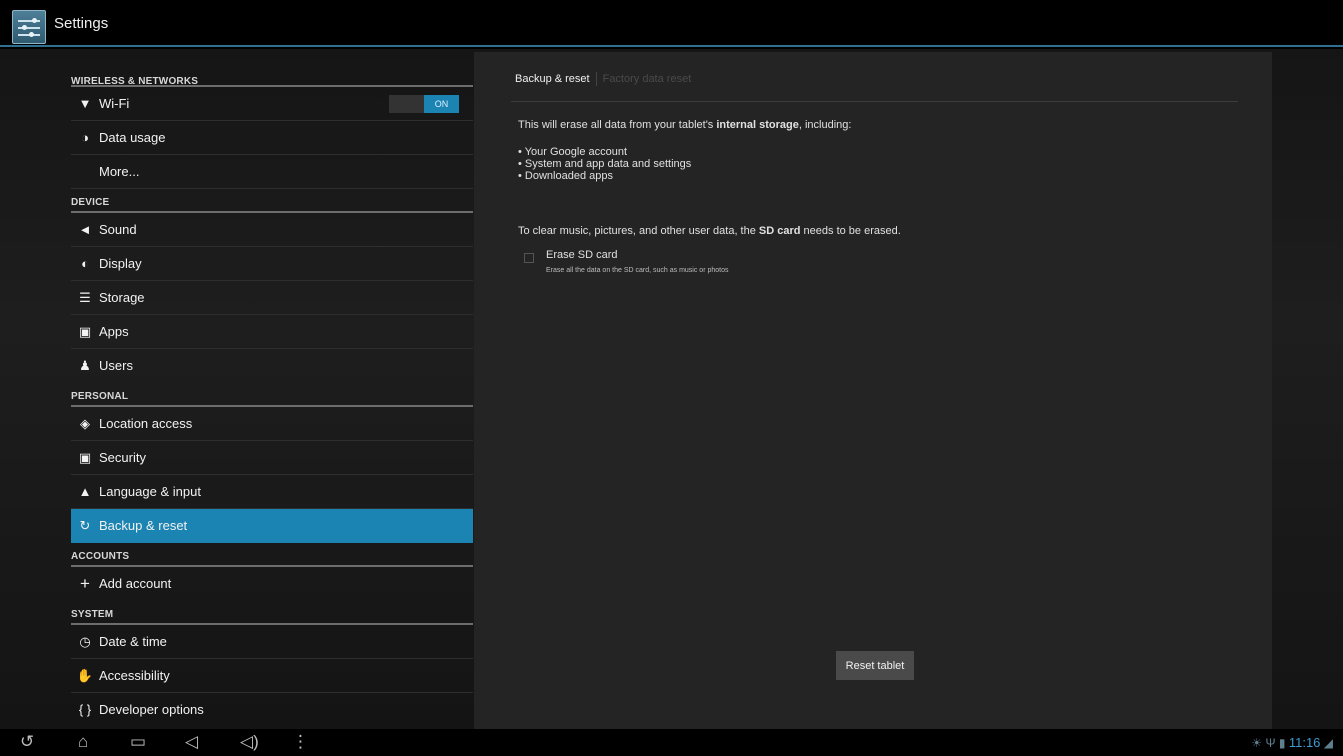 This screenshot has width=1343, height=756. I want to click on section-header-wireless: WIRELESS & NETWORKS, so click(272, 68).